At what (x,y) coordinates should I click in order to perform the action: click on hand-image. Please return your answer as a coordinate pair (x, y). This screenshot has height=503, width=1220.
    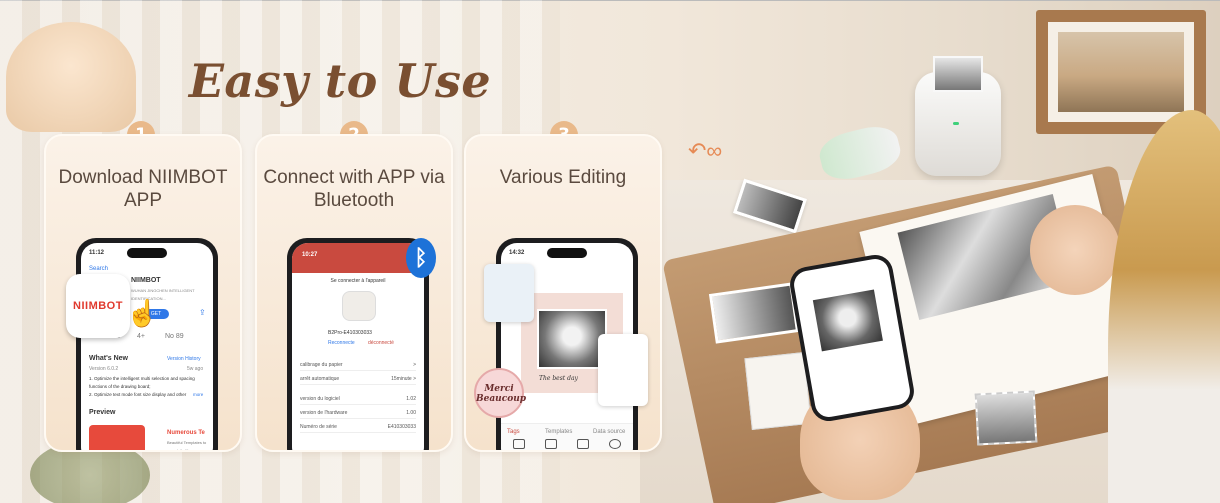
    Looking at the image, I should click on (1075, 250).